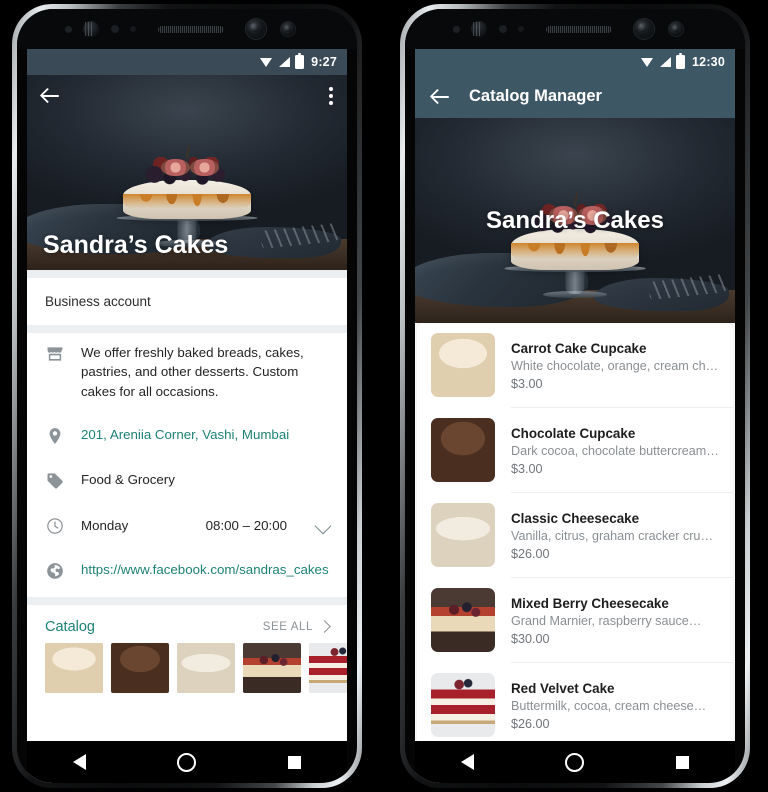  I want to click on status-clock: 12:30, so click(708, 62).